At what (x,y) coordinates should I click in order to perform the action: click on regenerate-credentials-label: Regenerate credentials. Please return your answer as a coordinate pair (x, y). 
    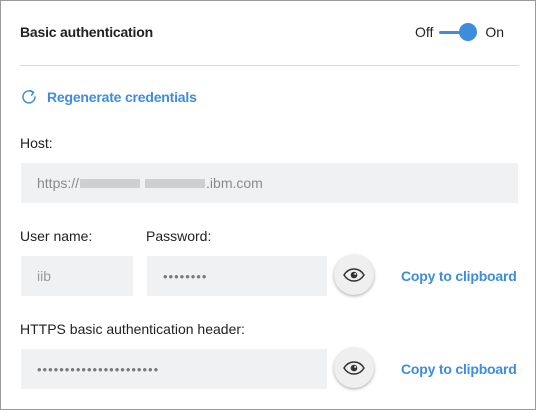
    Looking at the image, I should click on (122, 97).